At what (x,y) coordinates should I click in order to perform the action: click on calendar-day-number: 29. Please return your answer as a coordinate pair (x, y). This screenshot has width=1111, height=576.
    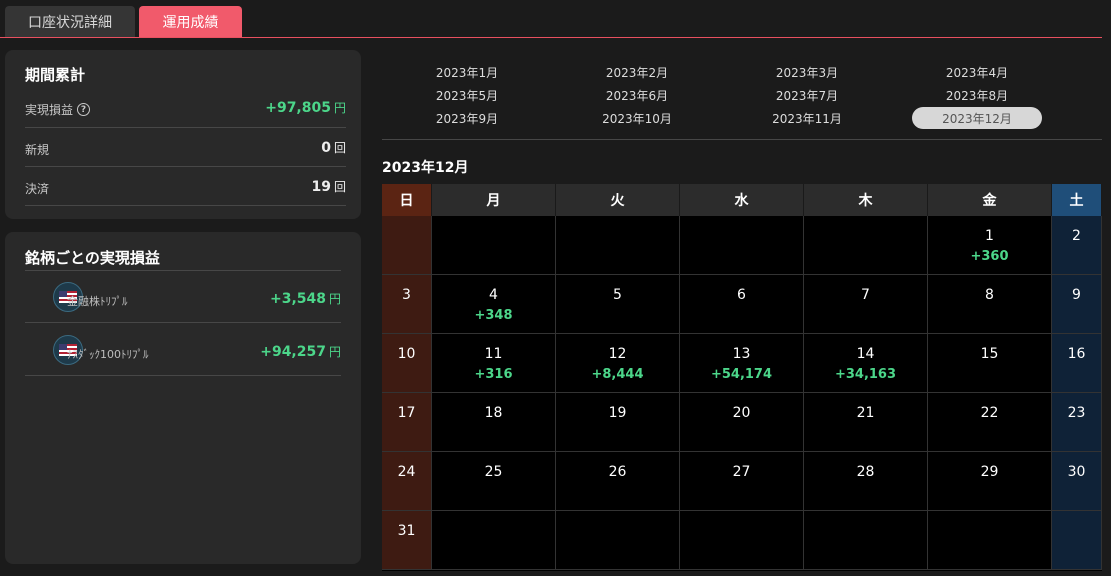
    Looking at the image, I should click on (989, 472).